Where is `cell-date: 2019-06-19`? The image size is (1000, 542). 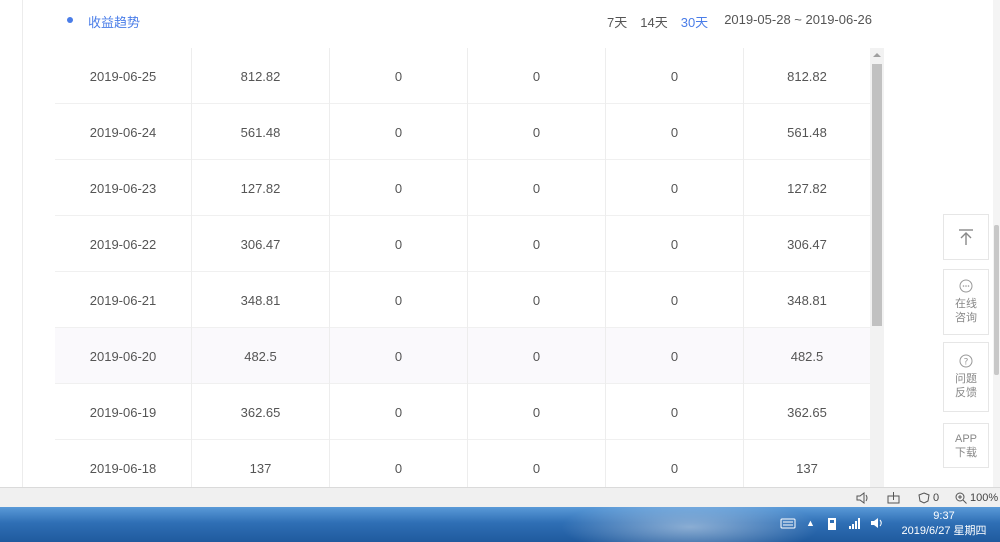
cell-date: 2019-06-19 is located at coordinates (123, 412).